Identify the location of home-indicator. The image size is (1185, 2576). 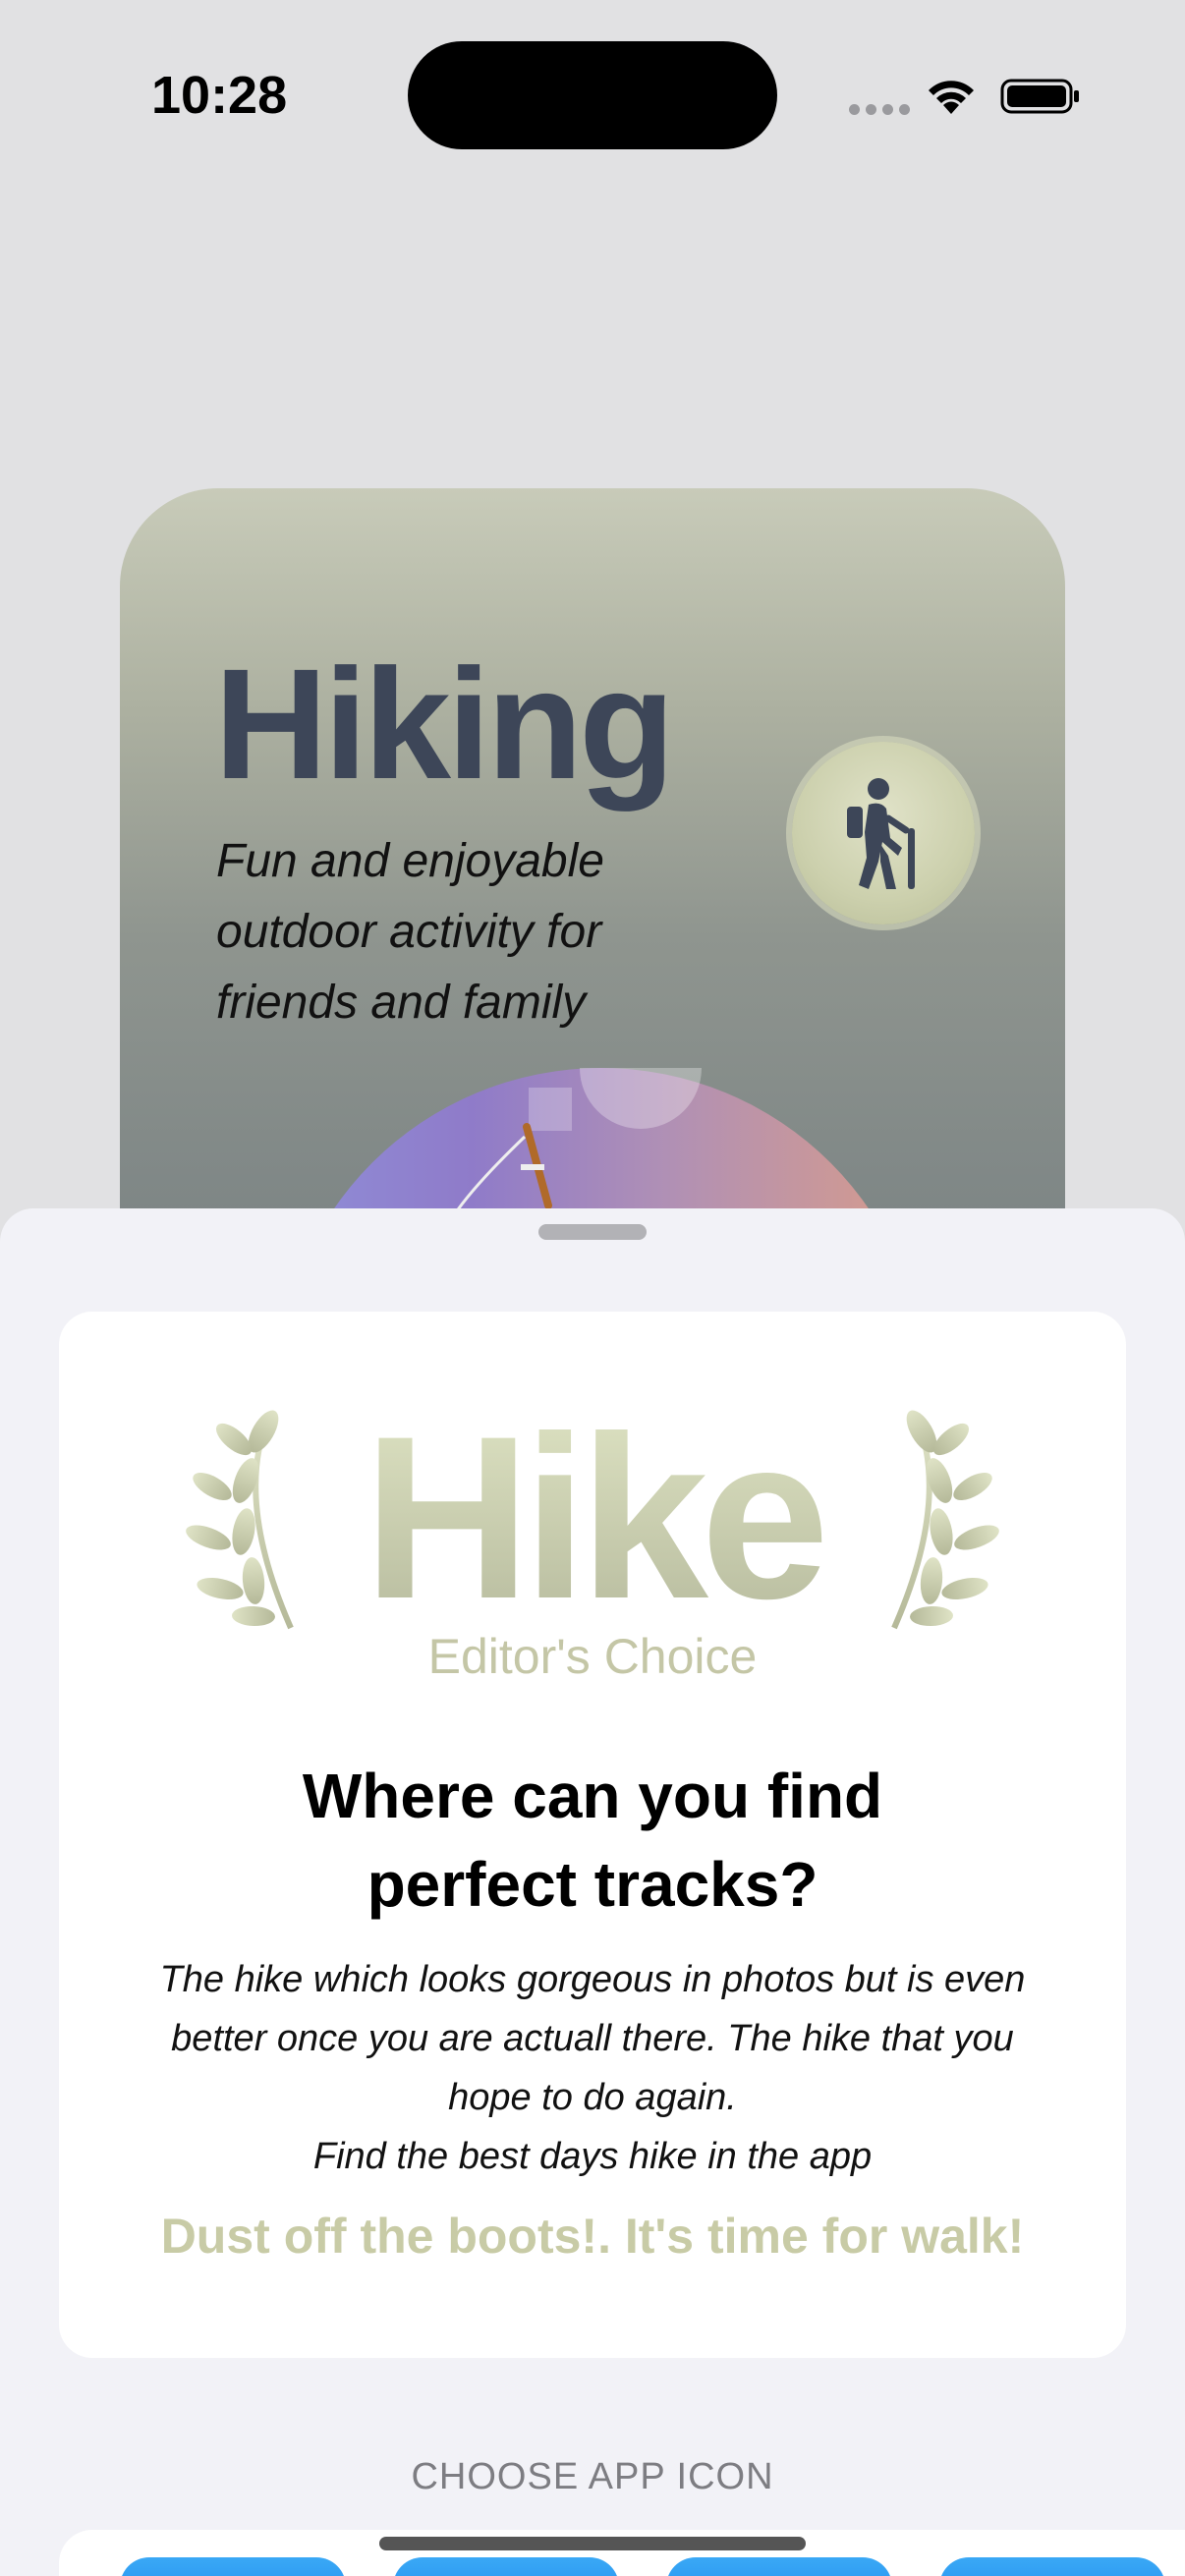
(592, 2543).